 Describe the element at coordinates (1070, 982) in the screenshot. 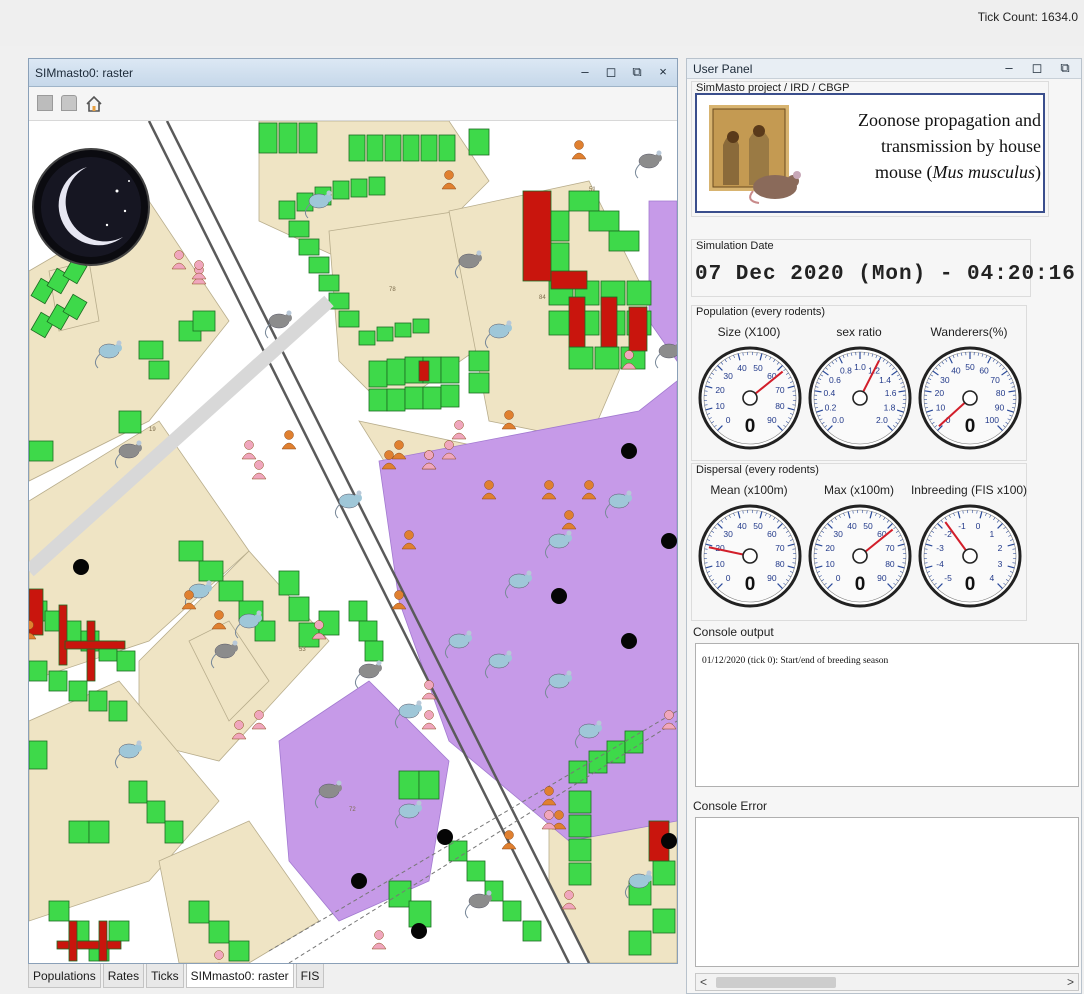

I see `scroll-right-icon: >` at that location.